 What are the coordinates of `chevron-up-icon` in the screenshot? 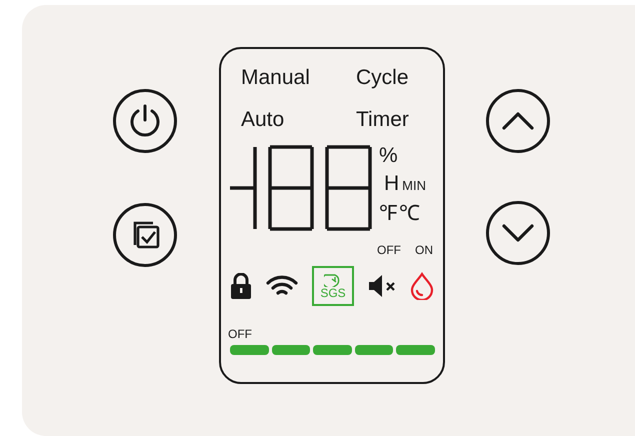 It's located at (518, 121).